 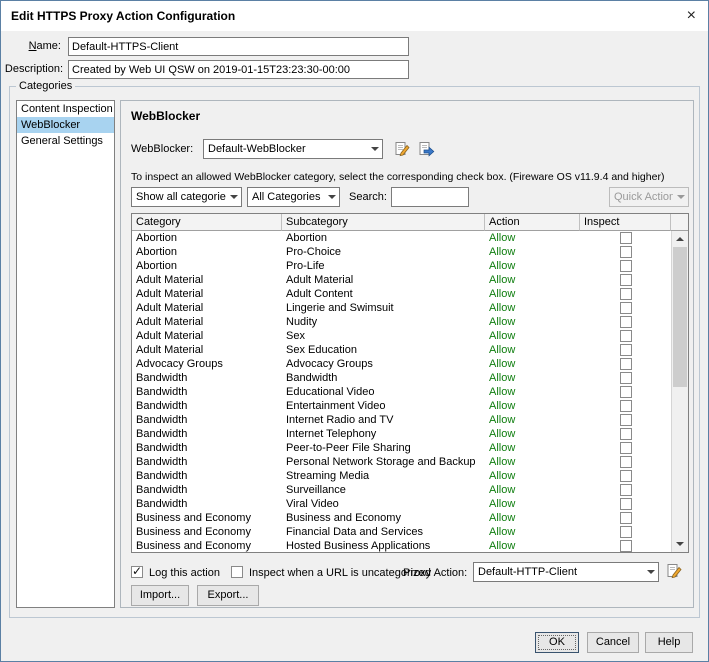 What do you see at coordinates (207, 222) in the screenshot?
I see `column-header-category: Category` at bounding box center [207, 222].